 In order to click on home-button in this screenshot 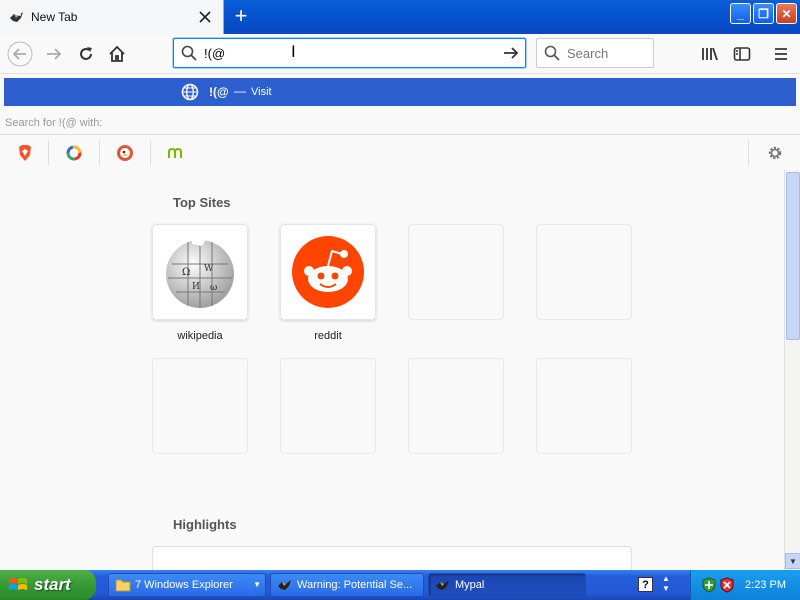, I will do `click(117, 54)`.